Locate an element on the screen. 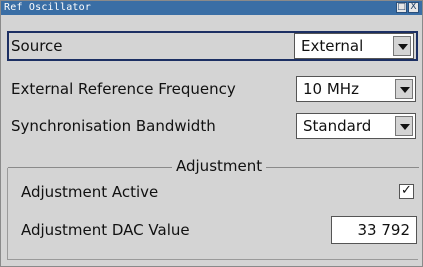 The image size is (423, 267). adjustment-dac-label: Adjustment DAC Value is located at coordinates (105, 230).